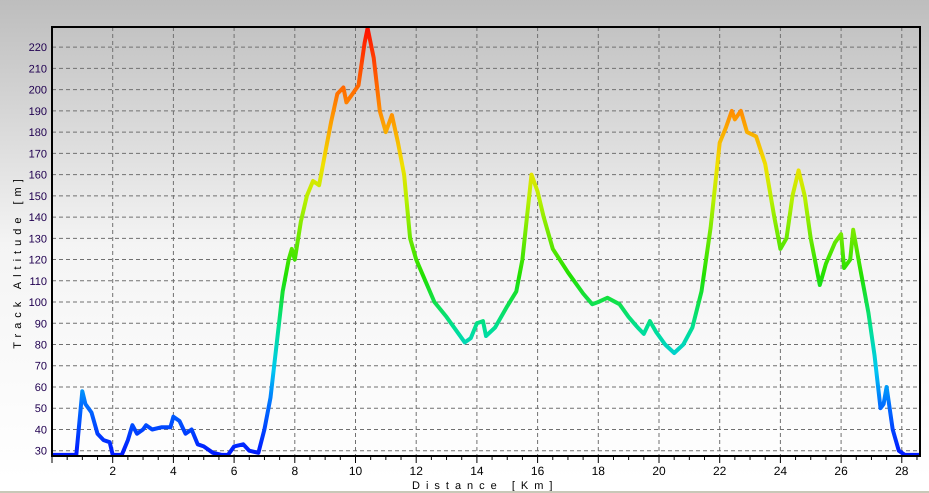 This screenshot has width=929, height=493. I want to click on x-tick-label: 18, so click(598, 471).